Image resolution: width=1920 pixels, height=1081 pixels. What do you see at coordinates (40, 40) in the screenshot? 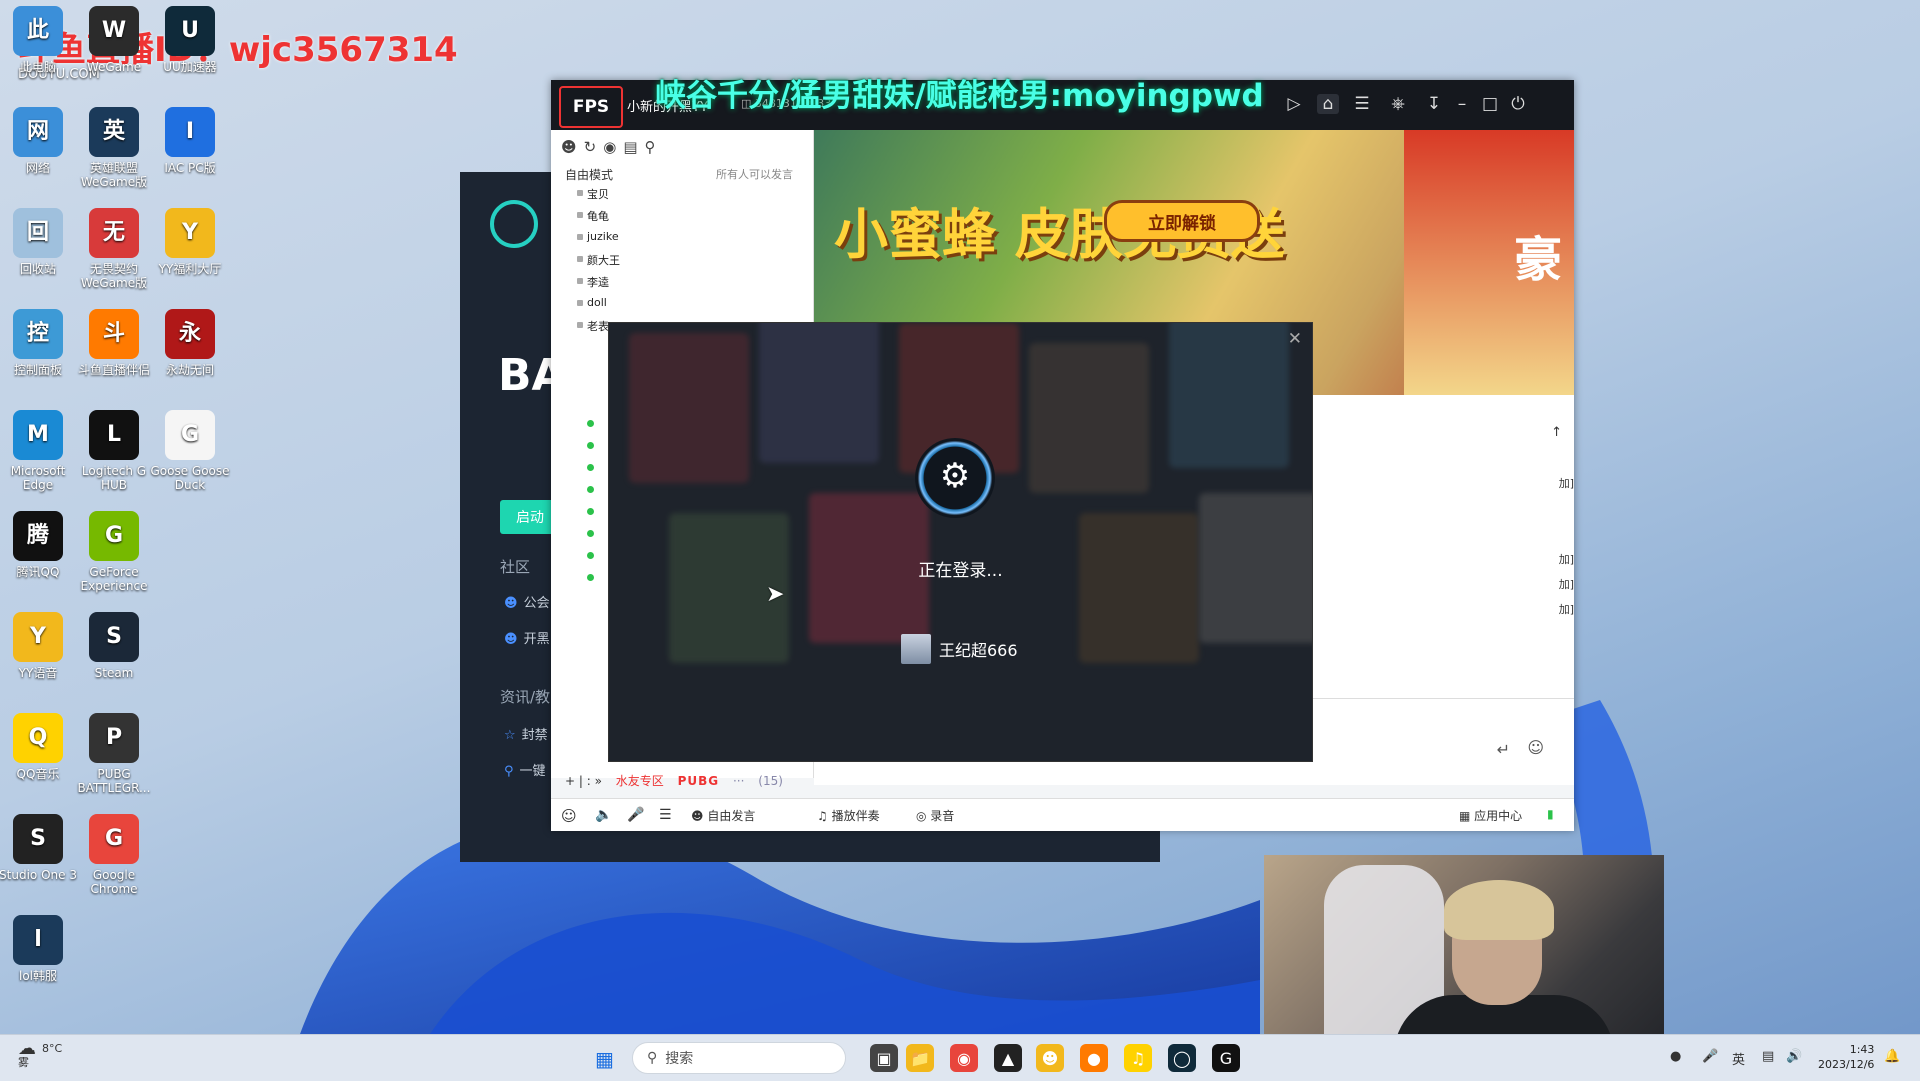
I see `desktop-icon: 此此电脑` at bounding box center [40, 40].